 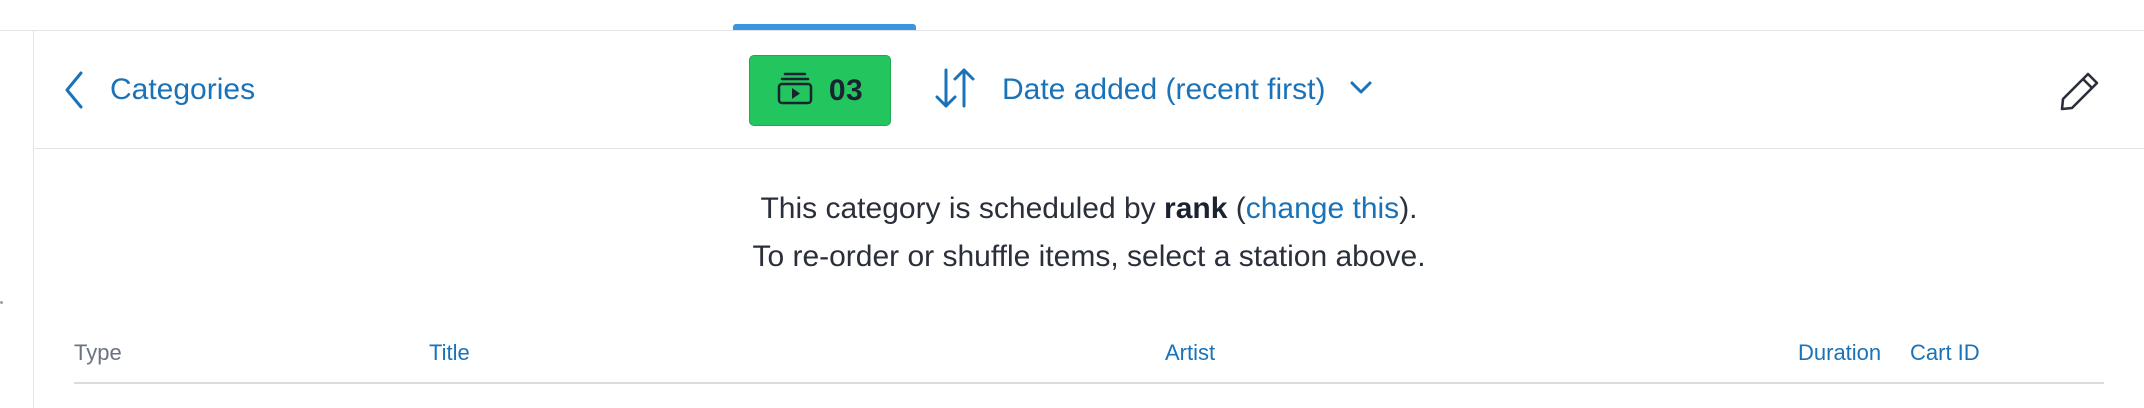 I want to click on edit-category-button, so click(x=2080, y=93).